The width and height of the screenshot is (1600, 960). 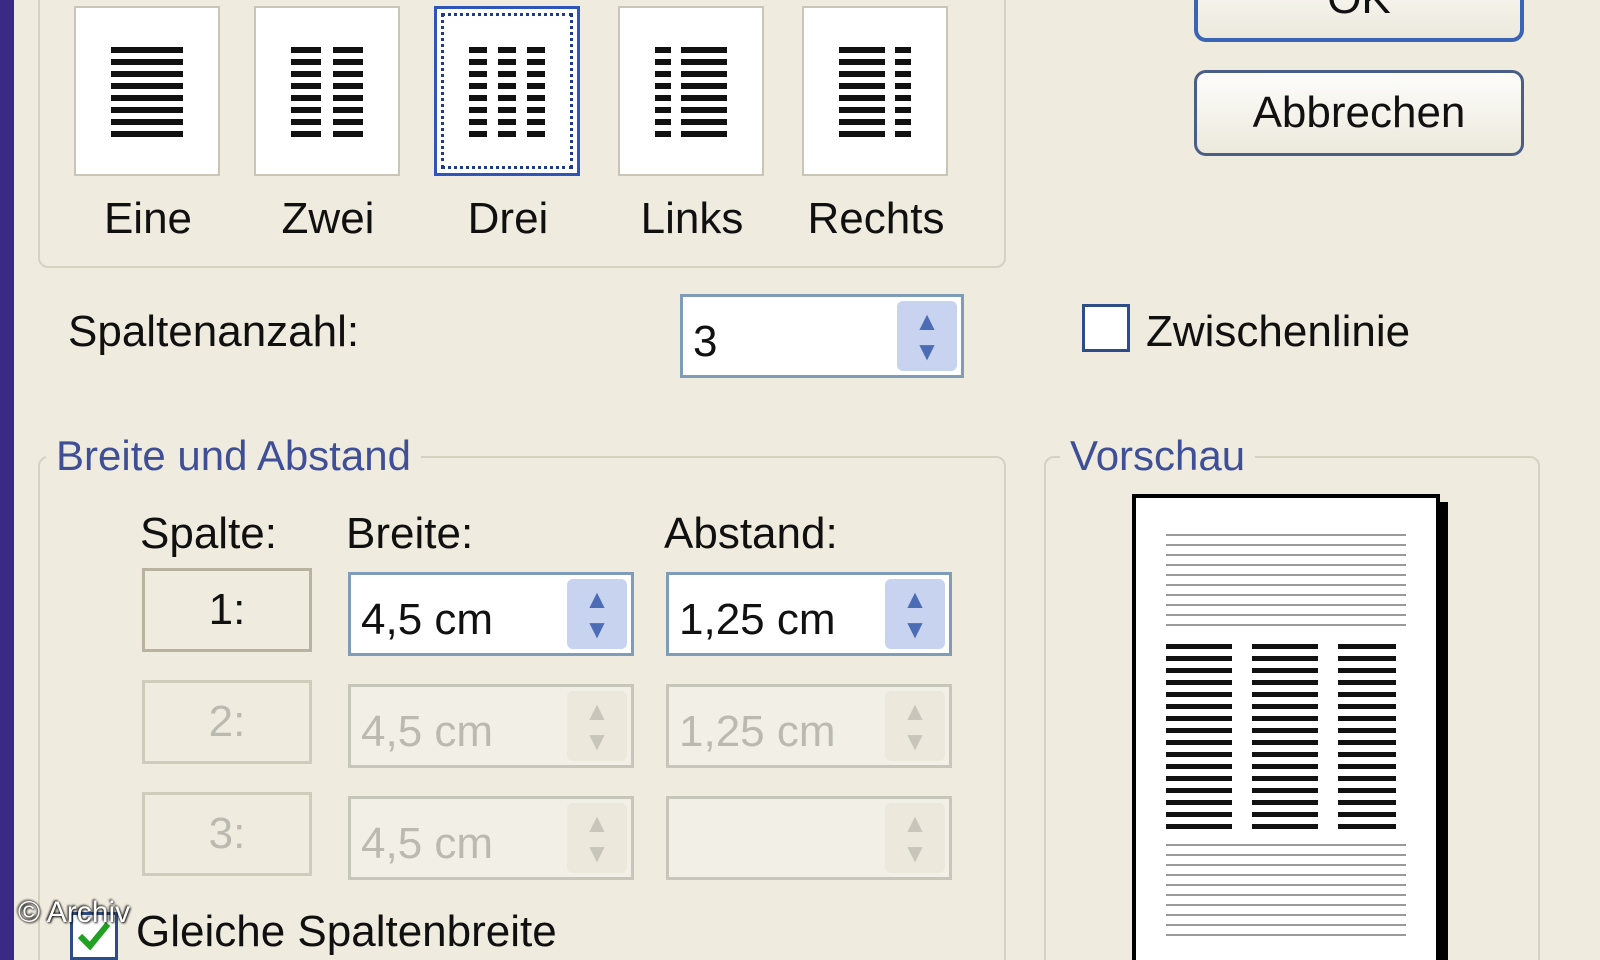 I want to click on cancel-button: Abbrechen, so click(x=1359, y=113).